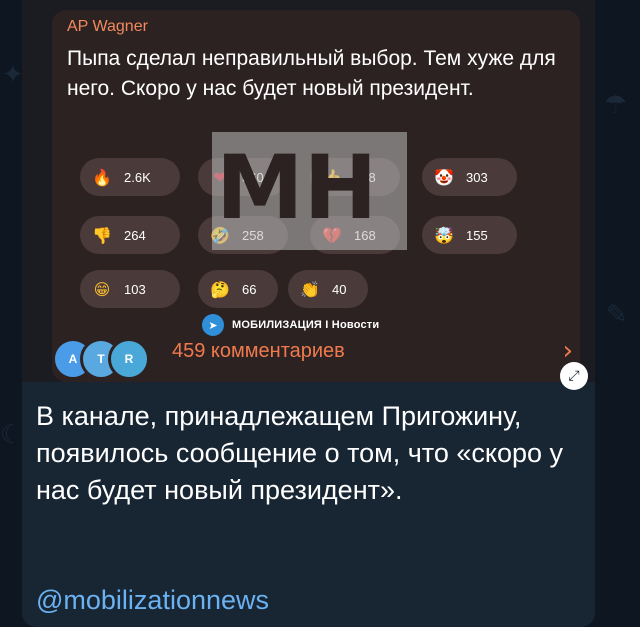 The width and height of the screenshot is (640, 627). Describe the element at coordinates (616, 105) in the screenshot. I see `wallpaper-doodle-icon: ☂` at that location.